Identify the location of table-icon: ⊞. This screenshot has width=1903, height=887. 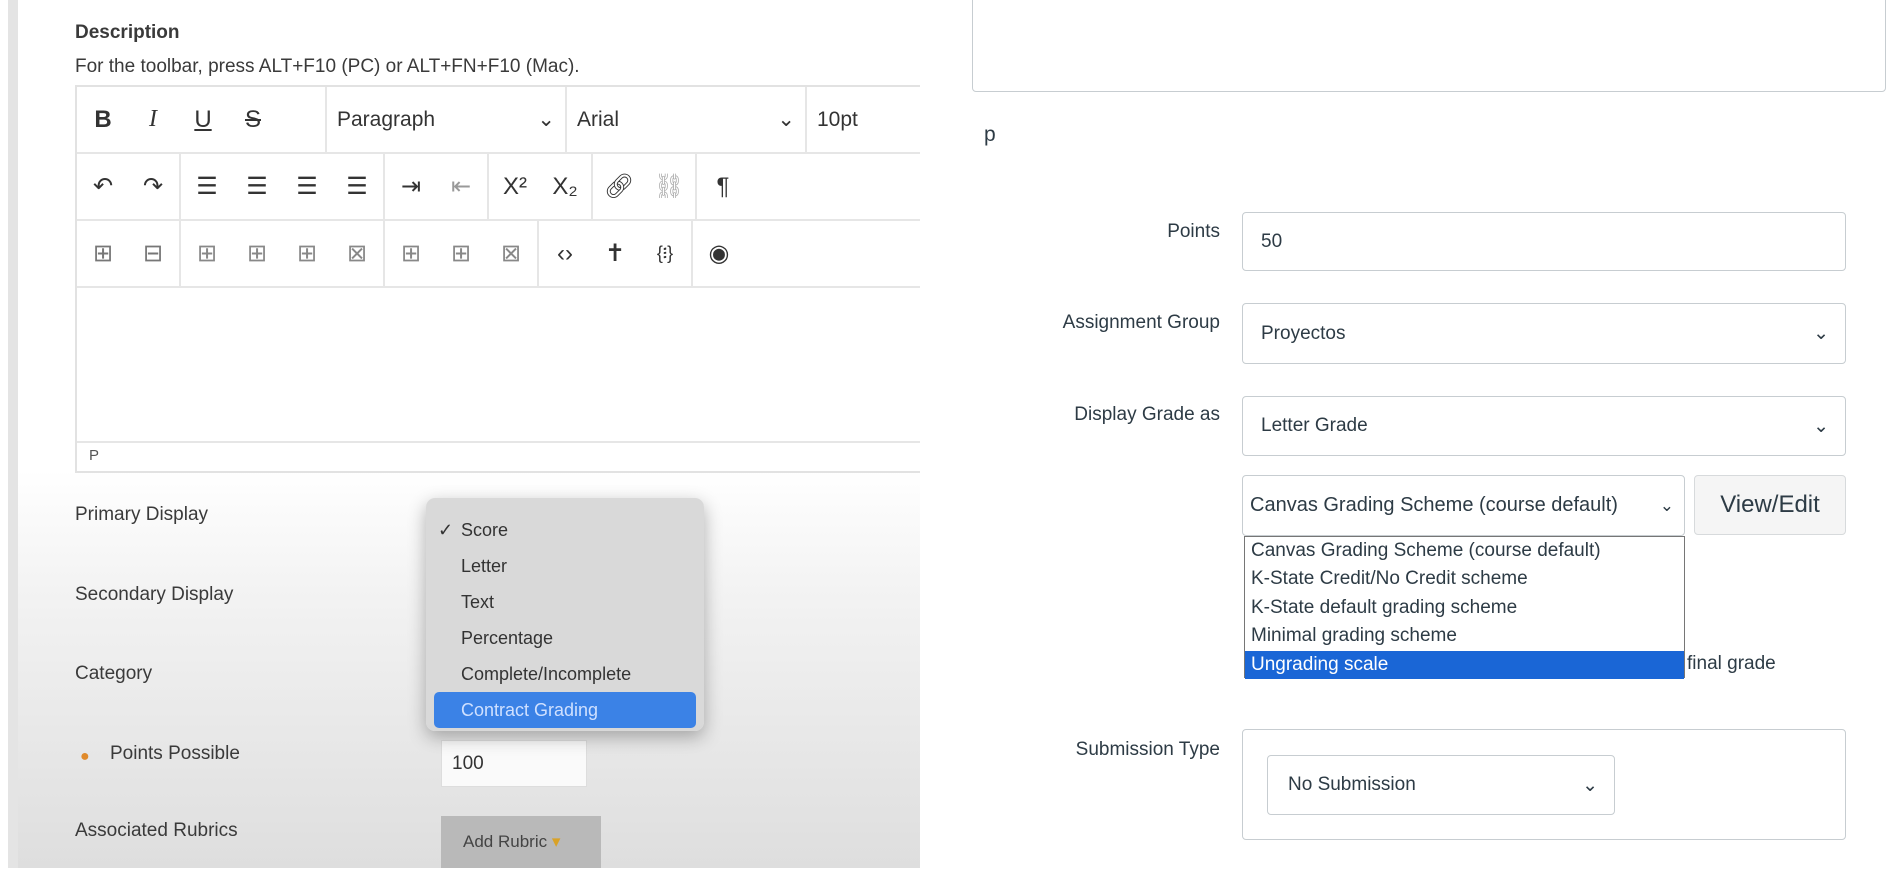
(103, 253).